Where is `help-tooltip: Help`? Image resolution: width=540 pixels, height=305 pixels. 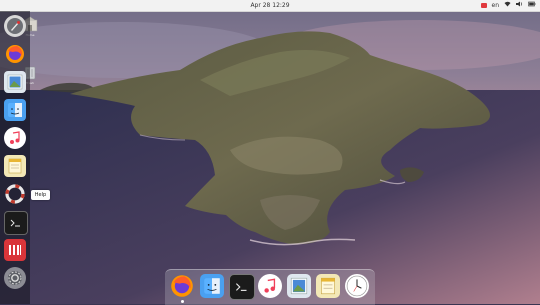 help-tooltip: Help is located at coordinates (40, 195).